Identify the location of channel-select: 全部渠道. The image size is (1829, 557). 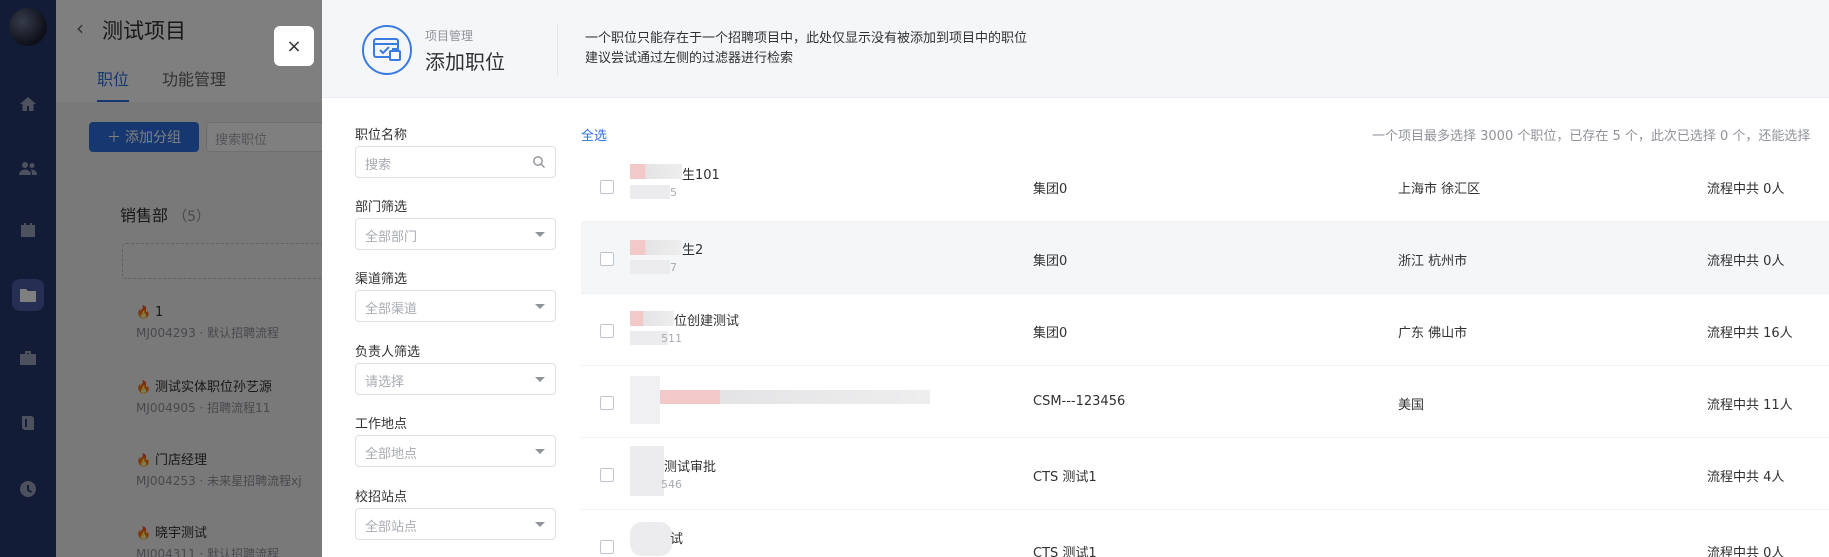
(455, 306).